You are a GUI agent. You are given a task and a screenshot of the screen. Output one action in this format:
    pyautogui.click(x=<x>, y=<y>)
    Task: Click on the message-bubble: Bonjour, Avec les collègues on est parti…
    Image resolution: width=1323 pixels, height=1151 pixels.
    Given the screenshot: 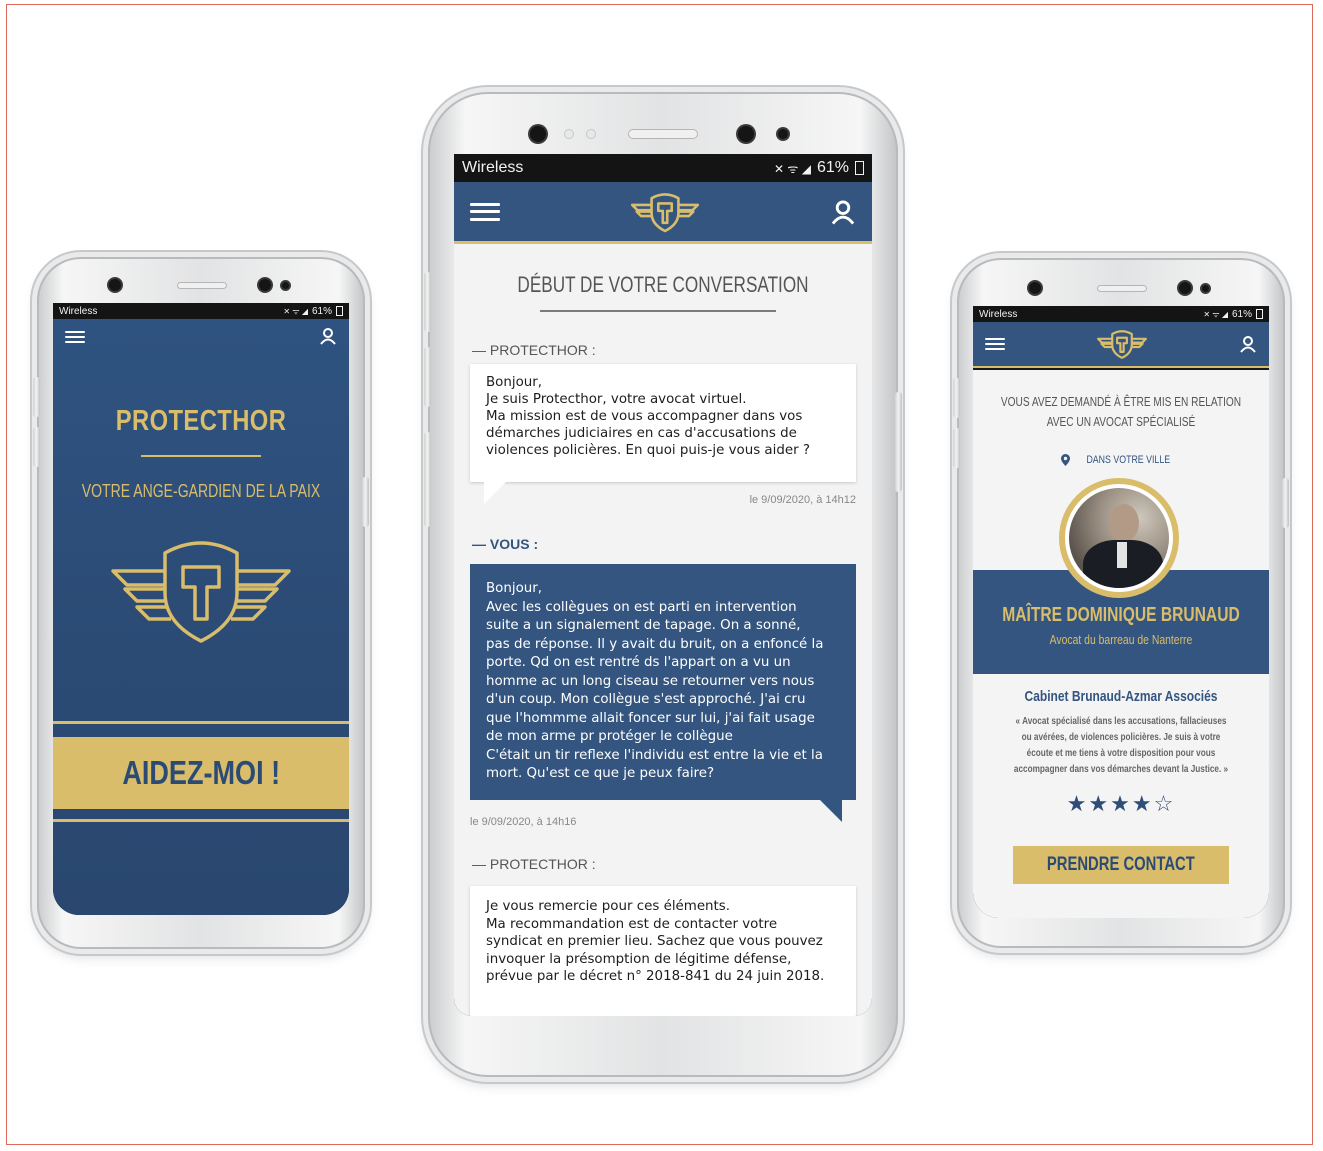 What is the action you would take?
    pyautogui.click(x=663, y=693)
    